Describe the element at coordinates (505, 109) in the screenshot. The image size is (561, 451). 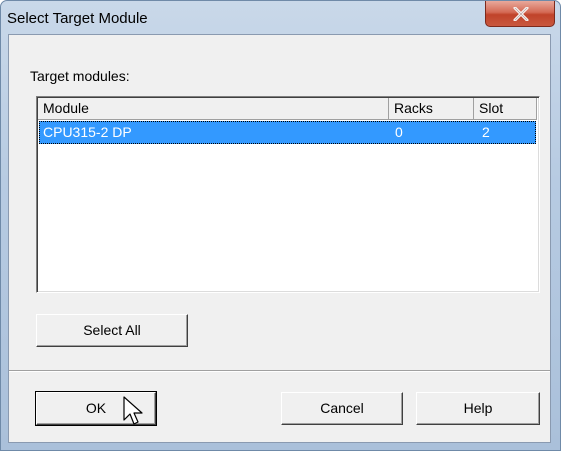
I see `column-header-slot: Slot` at that location.